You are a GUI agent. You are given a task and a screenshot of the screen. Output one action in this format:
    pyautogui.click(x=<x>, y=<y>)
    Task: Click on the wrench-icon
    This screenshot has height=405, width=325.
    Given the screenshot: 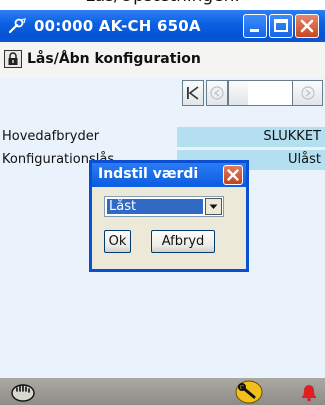 What is the action you would take?
    pyautogui.click(x=249, y=392)
    